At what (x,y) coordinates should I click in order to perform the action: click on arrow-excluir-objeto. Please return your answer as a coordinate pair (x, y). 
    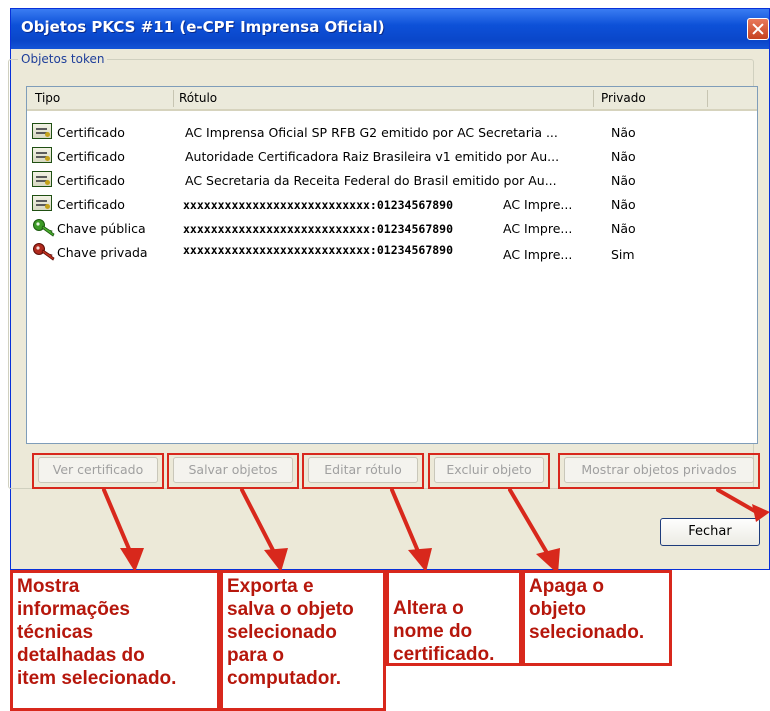
    Looking at the image, I should click on (530, 524).